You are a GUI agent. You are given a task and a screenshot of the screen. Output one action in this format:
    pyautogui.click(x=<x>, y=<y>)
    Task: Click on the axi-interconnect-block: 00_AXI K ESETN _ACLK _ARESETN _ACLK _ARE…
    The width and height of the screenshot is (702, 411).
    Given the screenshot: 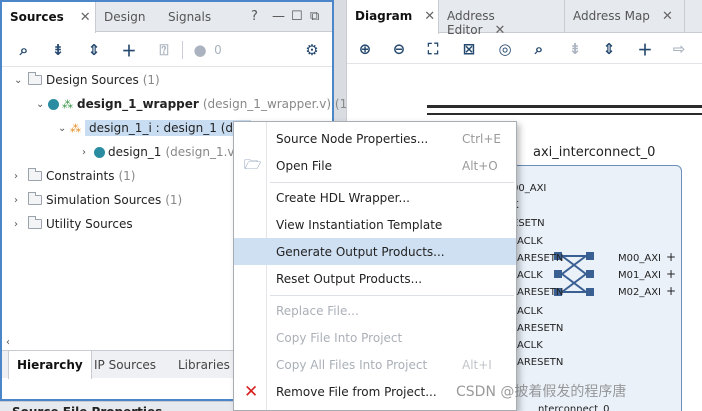 What is the action you would take?
    pyautogui.click(x=594, y=288)
    